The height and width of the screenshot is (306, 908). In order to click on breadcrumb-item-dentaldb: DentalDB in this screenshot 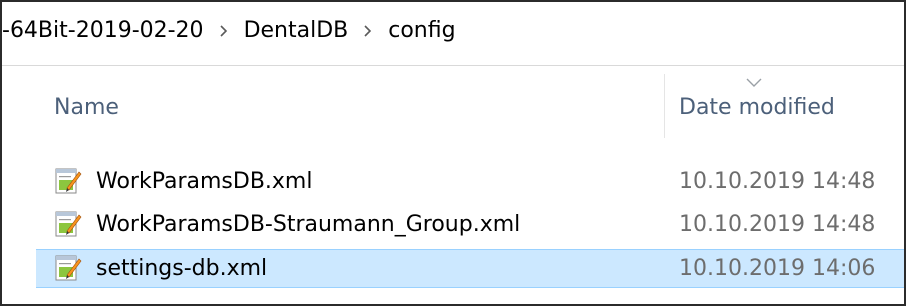, I will do `click(296, 30)`.